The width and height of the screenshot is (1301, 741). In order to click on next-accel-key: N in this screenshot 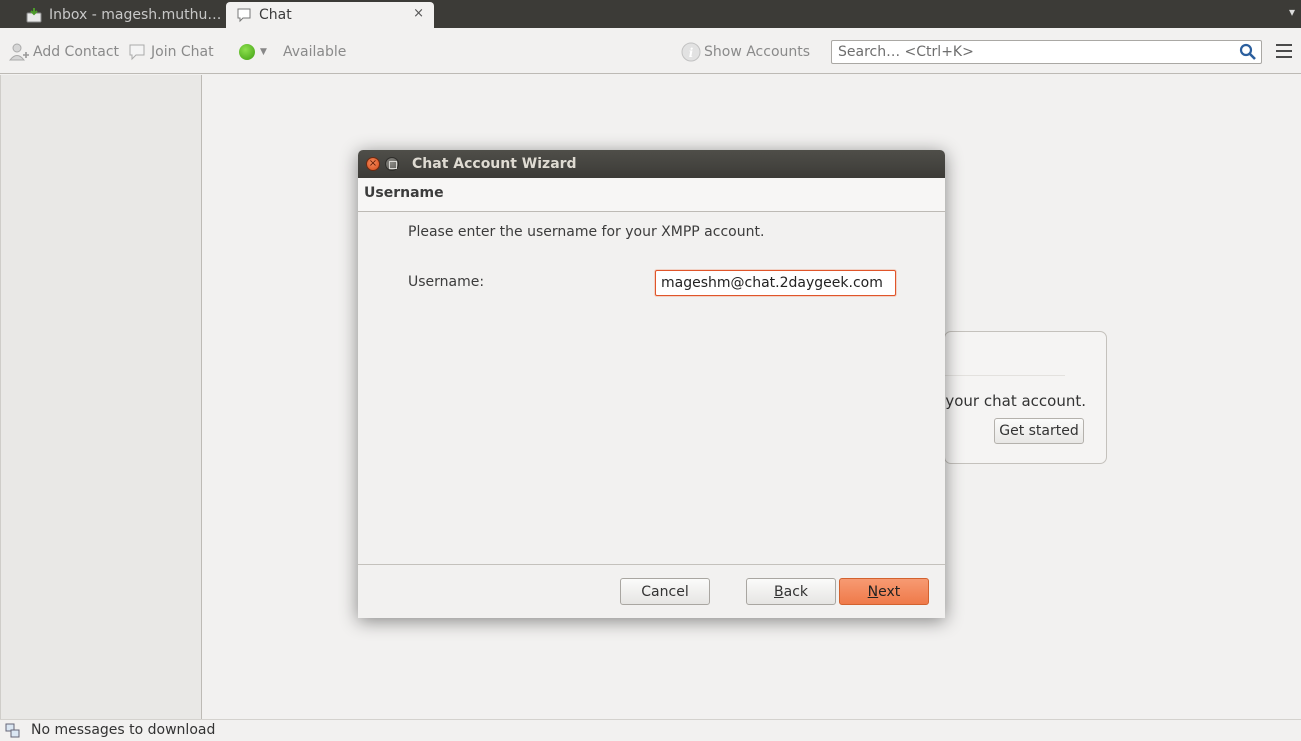, I will do `click(873, 591)`.